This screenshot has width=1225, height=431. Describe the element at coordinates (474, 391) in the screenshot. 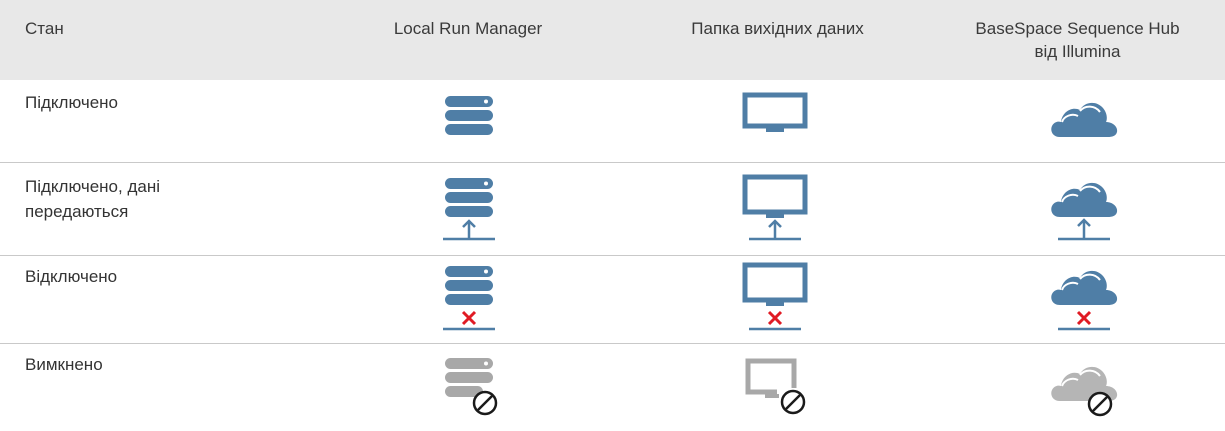

I see `server-off-icon` at that location.